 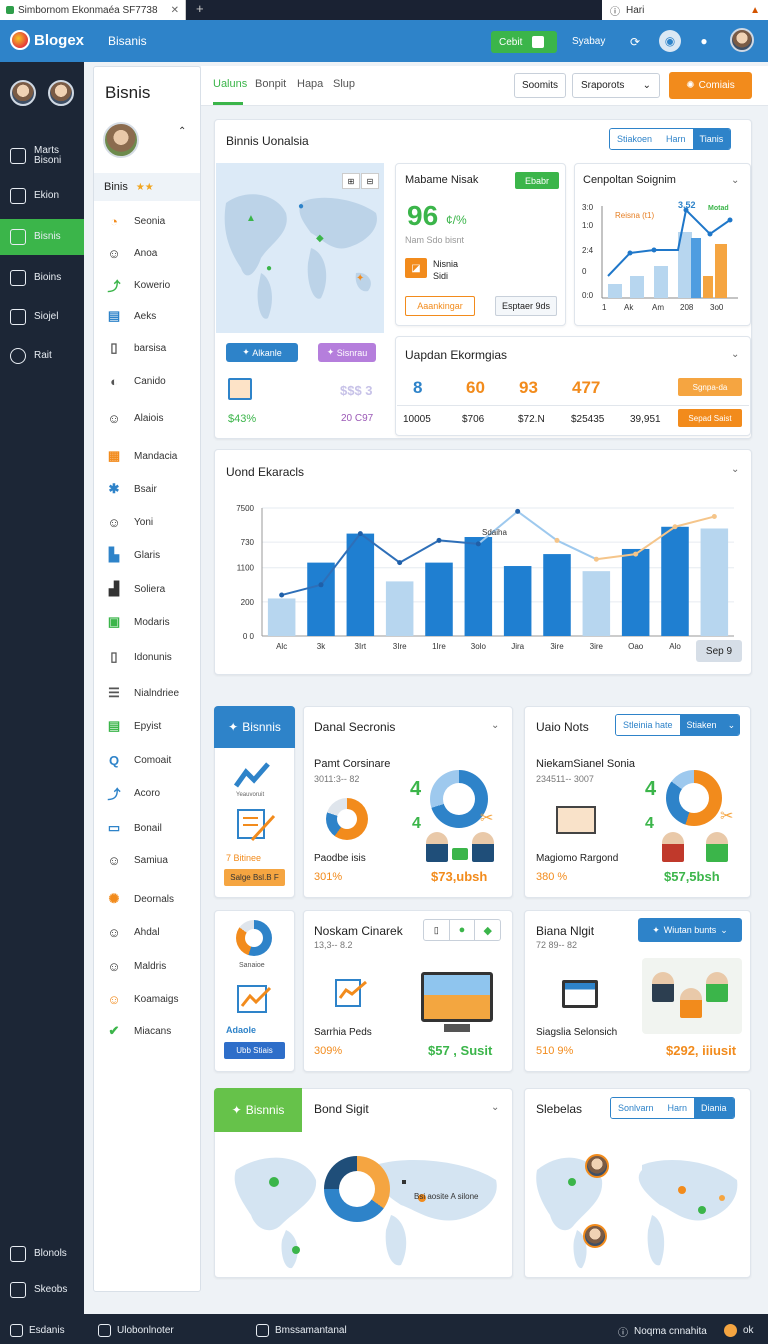 I want to click on leaf-icon: ●, so click(x=461, y=930).